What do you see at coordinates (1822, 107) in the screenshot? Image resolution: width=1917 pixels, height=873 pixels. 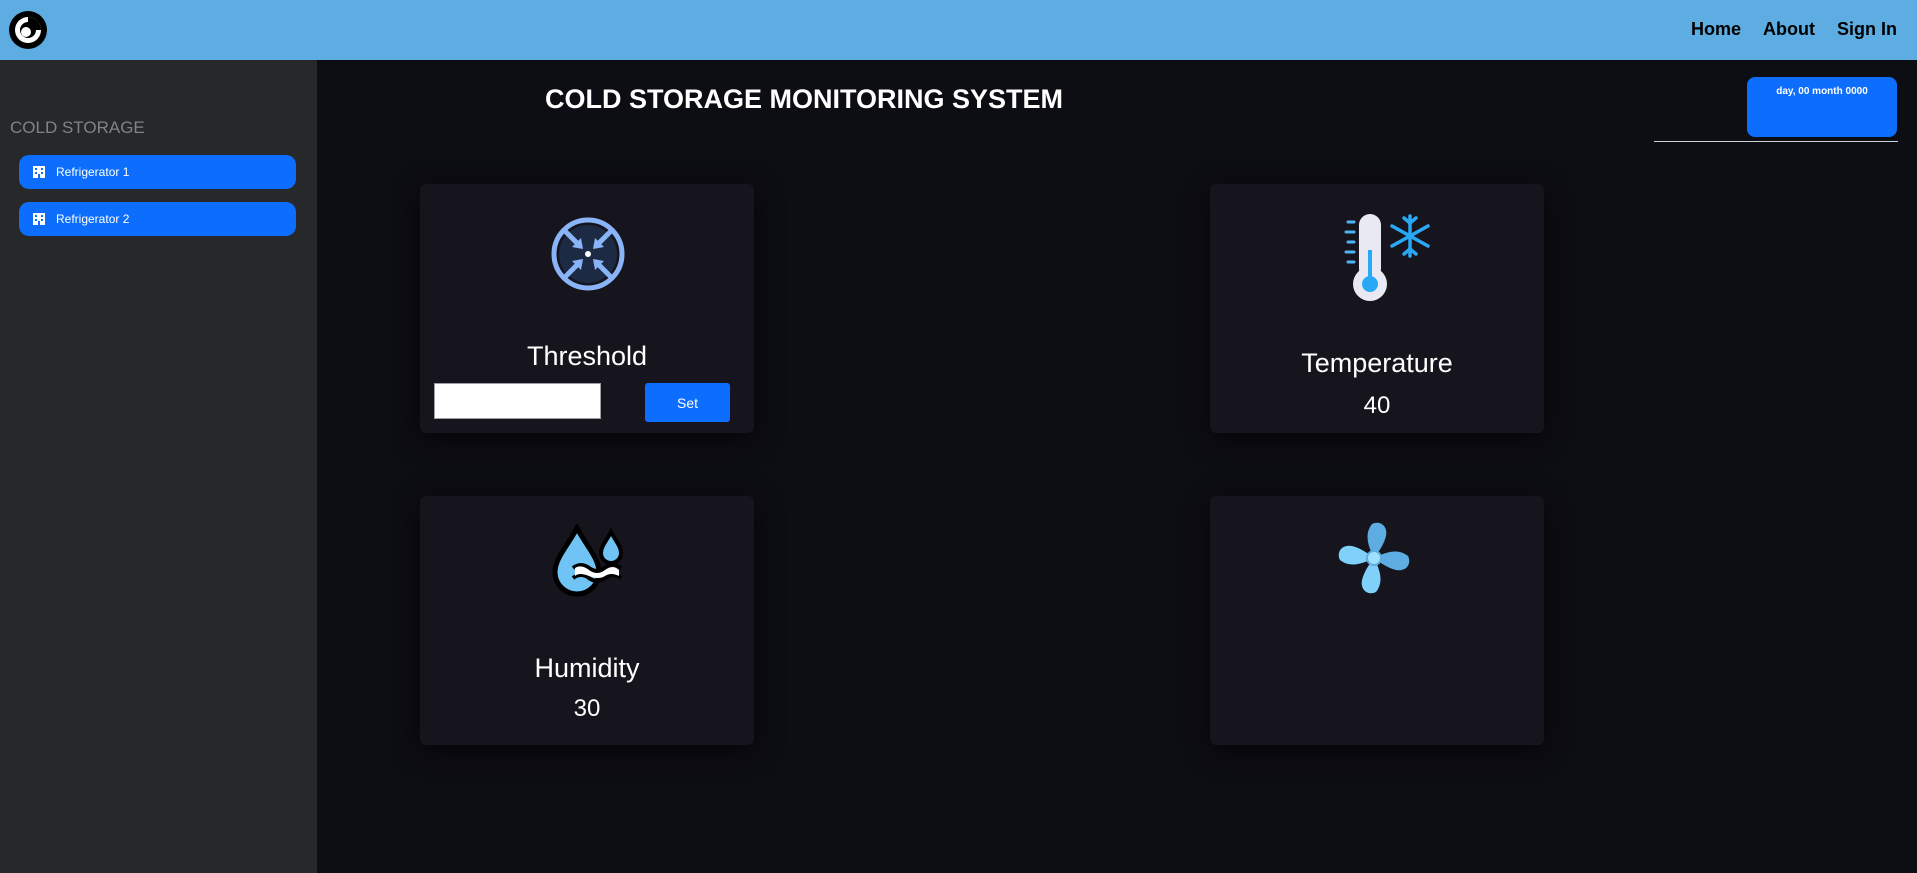 I see `date-display: day, 00 month 0000` at bounding box center [1822, 107].